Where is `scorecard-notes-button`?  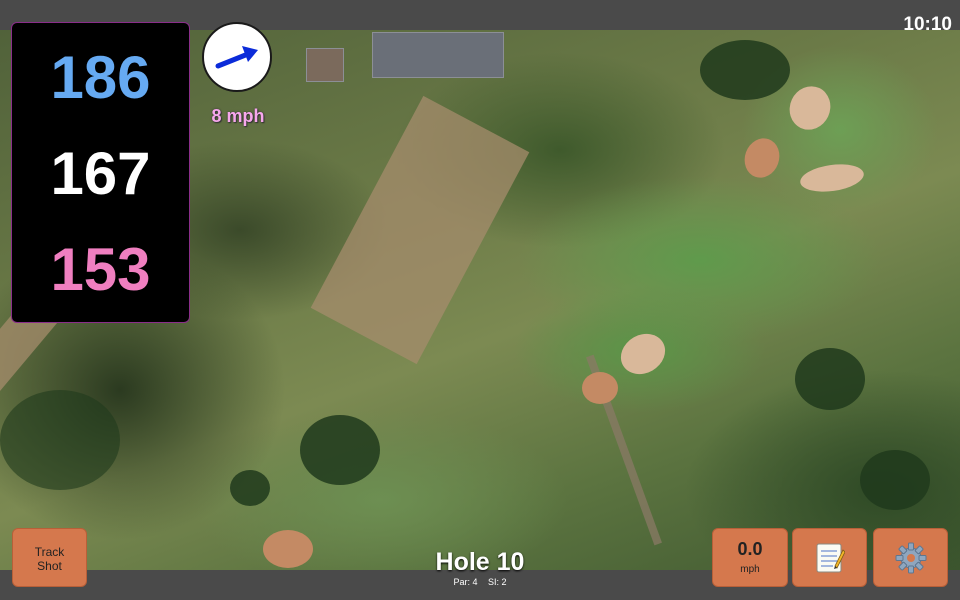
scorecard-notes-button is located at coordinates (829, 557).